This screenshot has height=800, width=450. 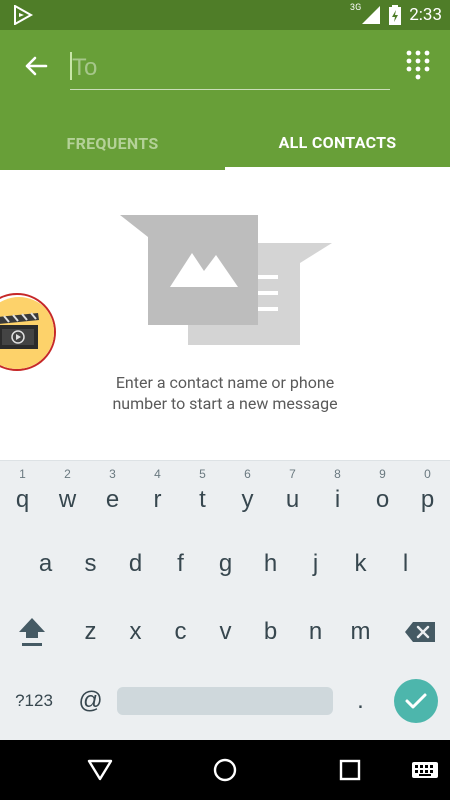 I want to click on key-k: k, so click(x=360, y=564).